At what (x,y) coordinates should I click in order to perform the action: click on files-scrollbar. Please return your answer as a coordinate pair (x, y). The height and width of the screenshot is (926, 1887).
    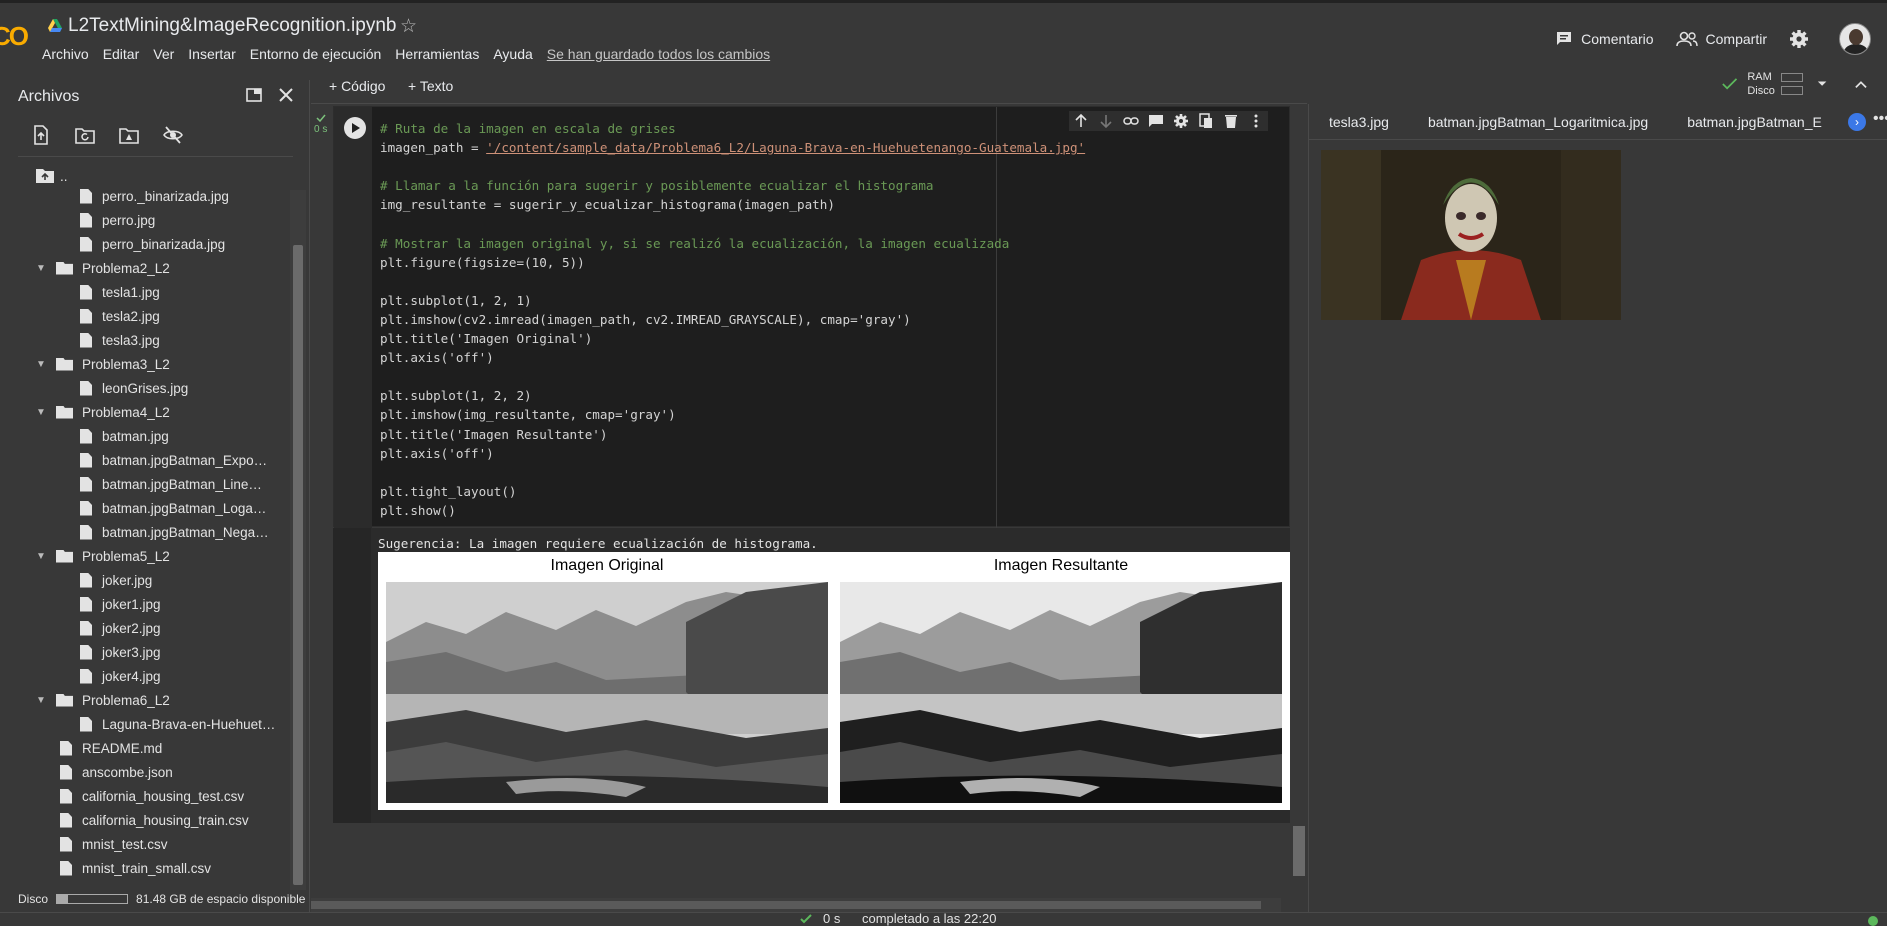
    Looking at the image, I should click on (298, 540).